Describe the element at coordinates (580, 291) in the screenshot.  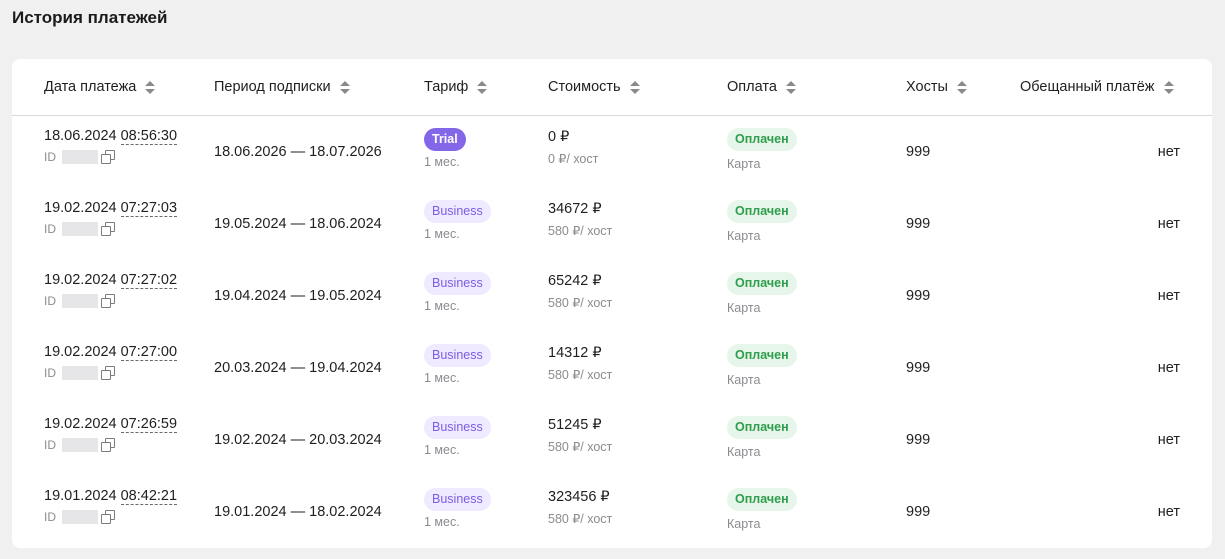
I see `cost-cell: 65242 ₽ 580 ₽/ хост` at that location.